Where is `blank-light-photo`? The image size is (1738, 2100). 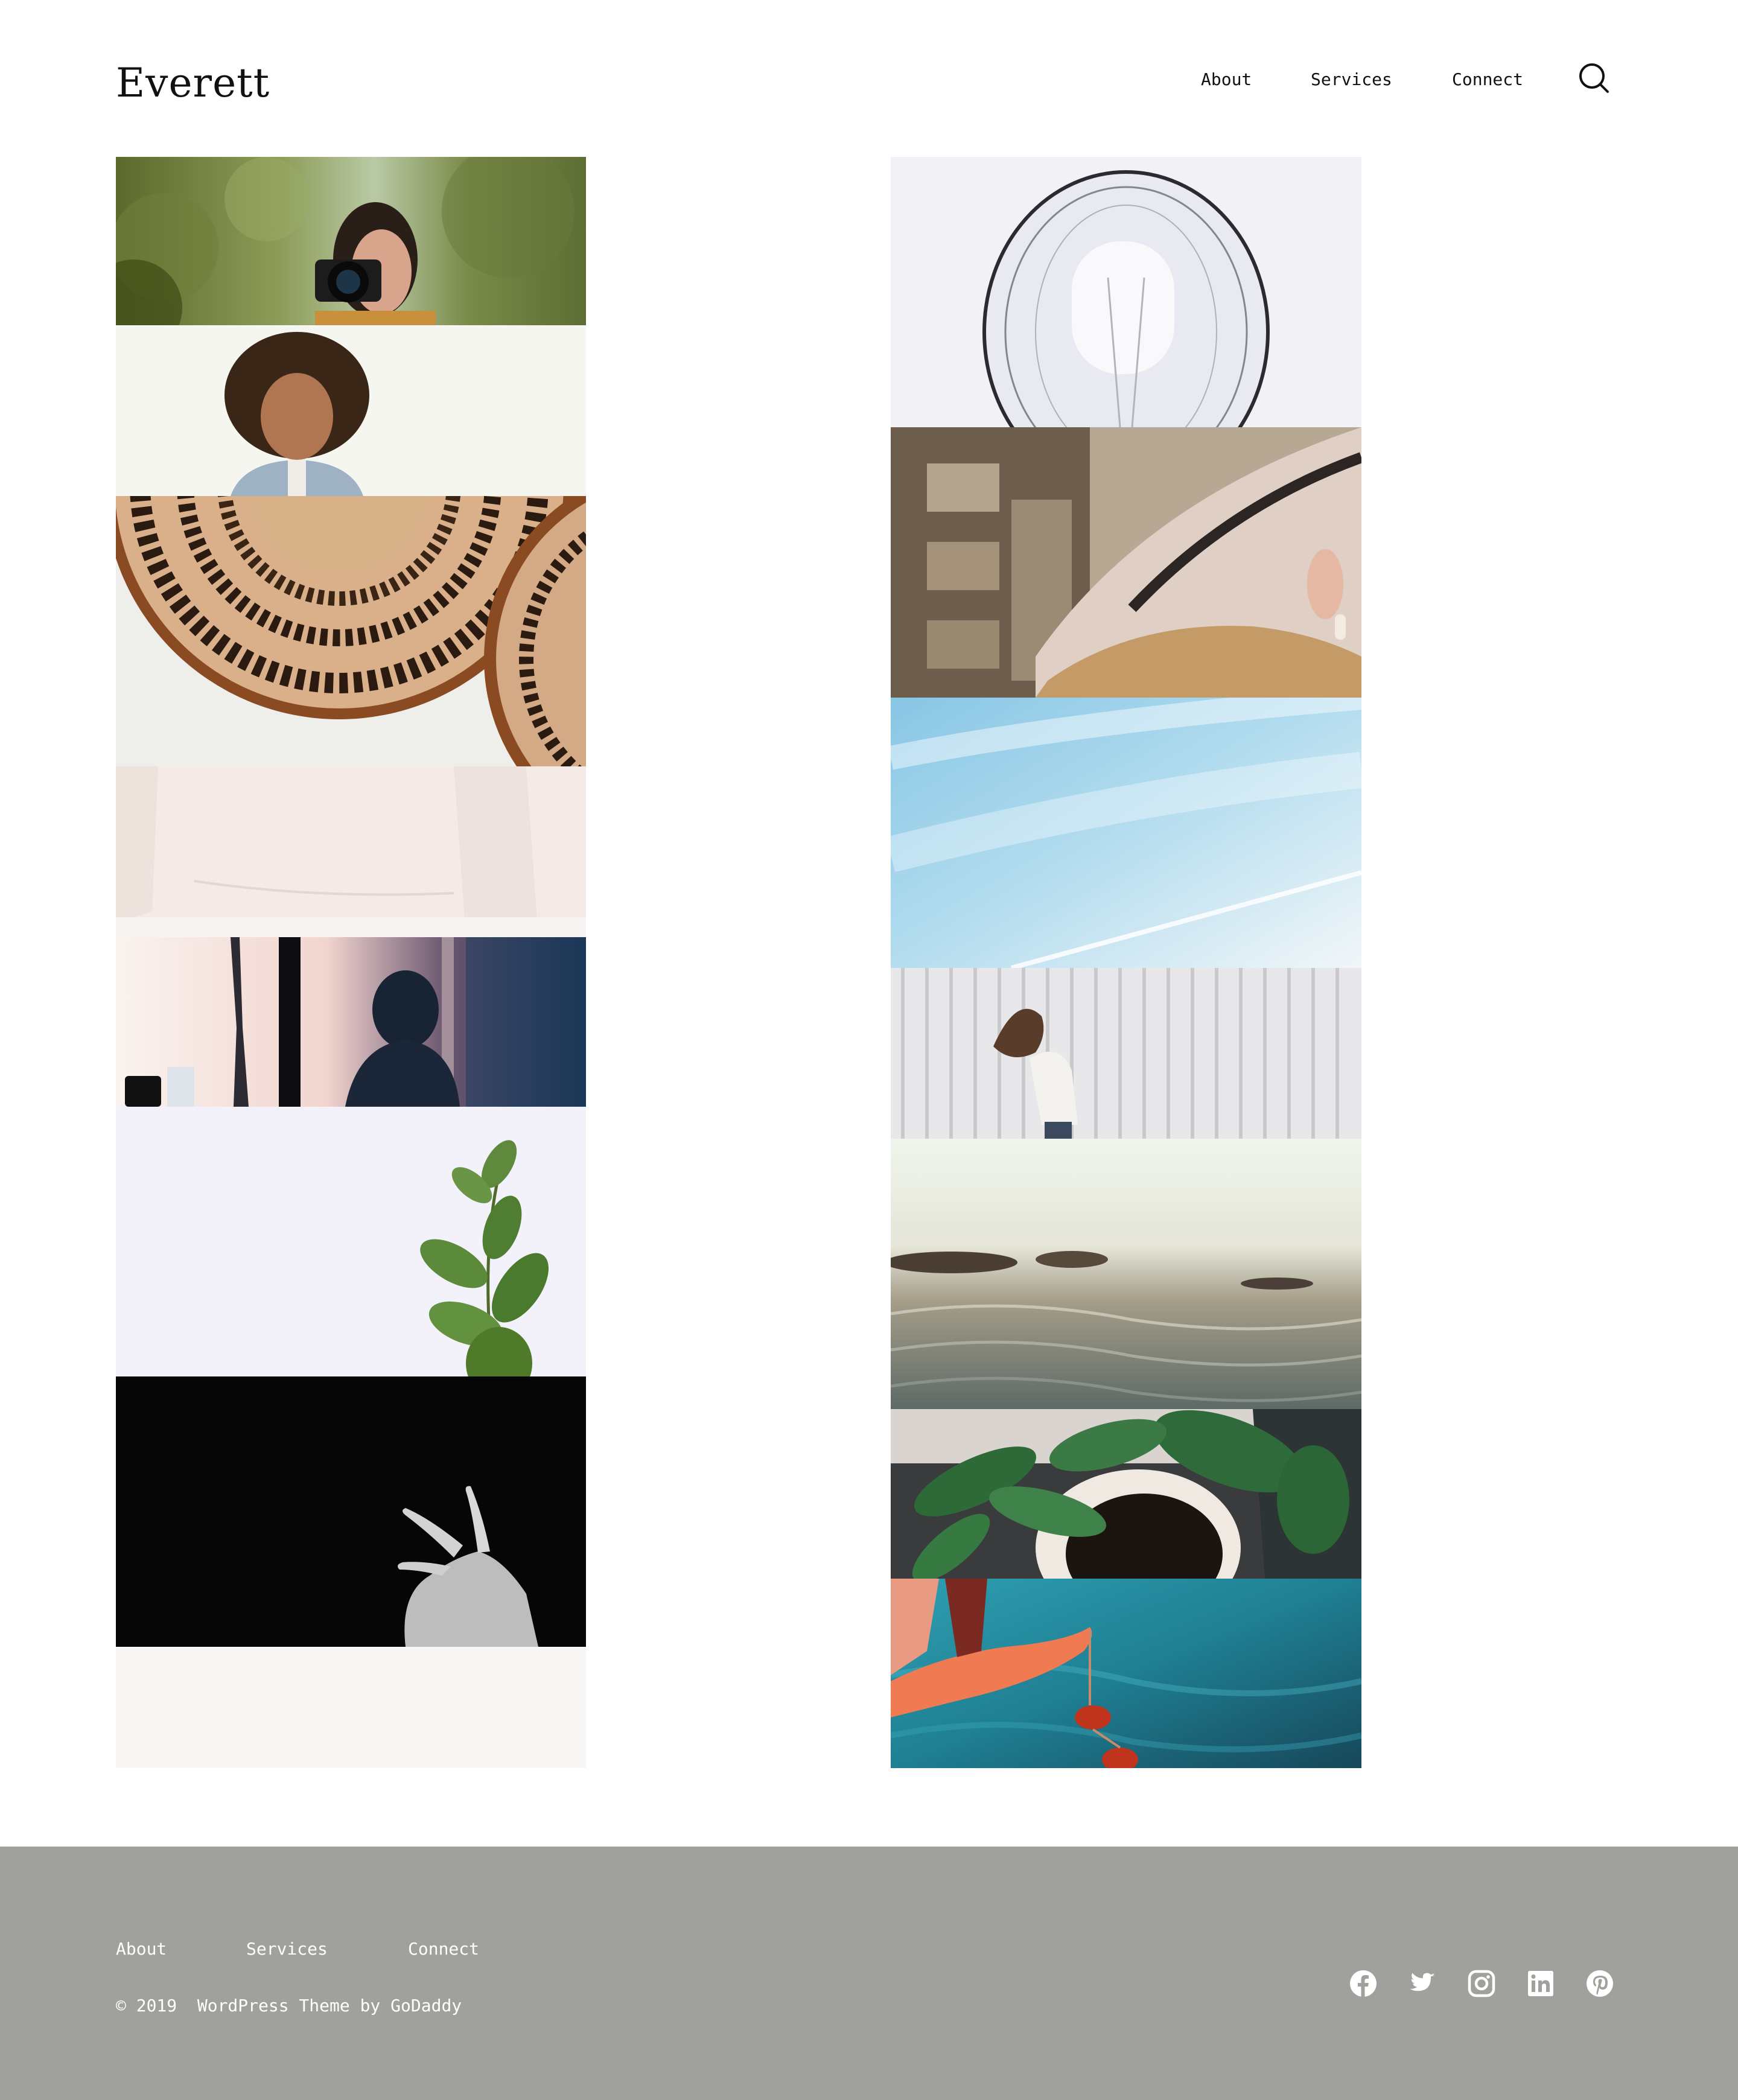 blank-light-photo is located at coordinates (351, 1708).